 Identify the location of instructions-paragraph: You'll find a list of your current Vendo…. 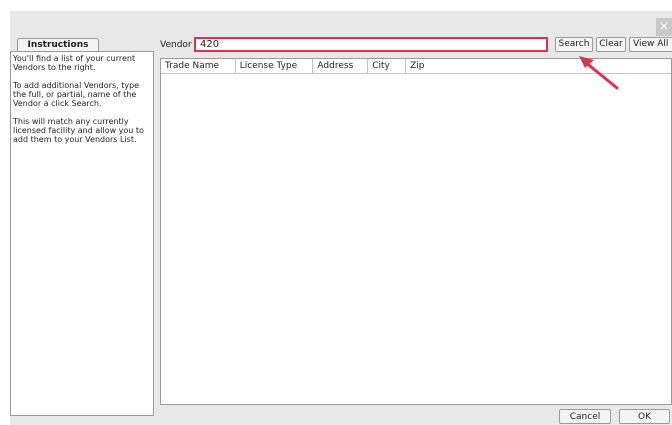
(74, 63).